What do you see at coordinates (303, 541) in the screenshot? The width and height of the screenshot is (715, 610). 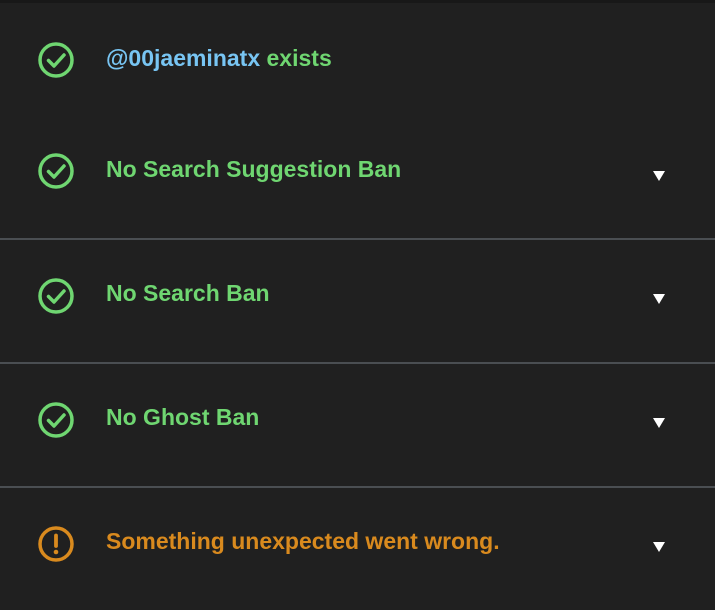 I see `error-message: Something unexpected went wrong.` at bounding box center [303, 541].